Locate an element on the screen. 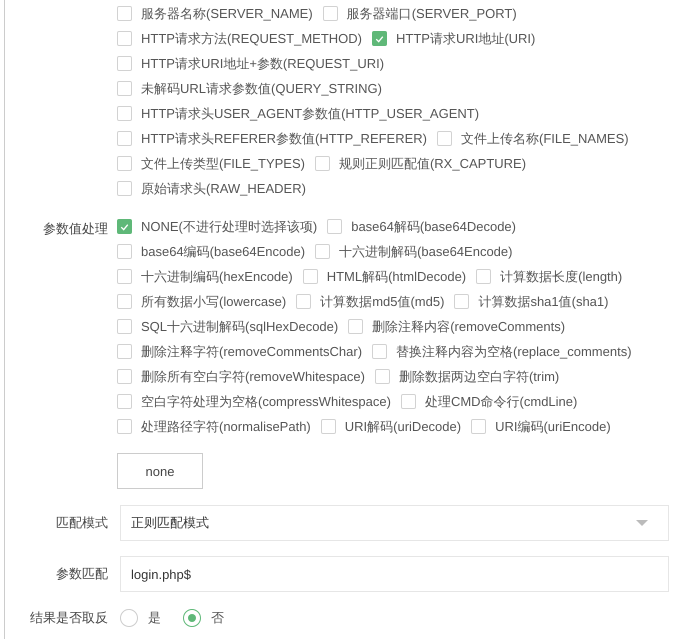 Image resolution: width=690 pixels, height=639 pixels. checkbox-label: HTTP请求头USER_AGENT参数值(HTTP_USER_AGENT) is located at coordinates (310, 113).